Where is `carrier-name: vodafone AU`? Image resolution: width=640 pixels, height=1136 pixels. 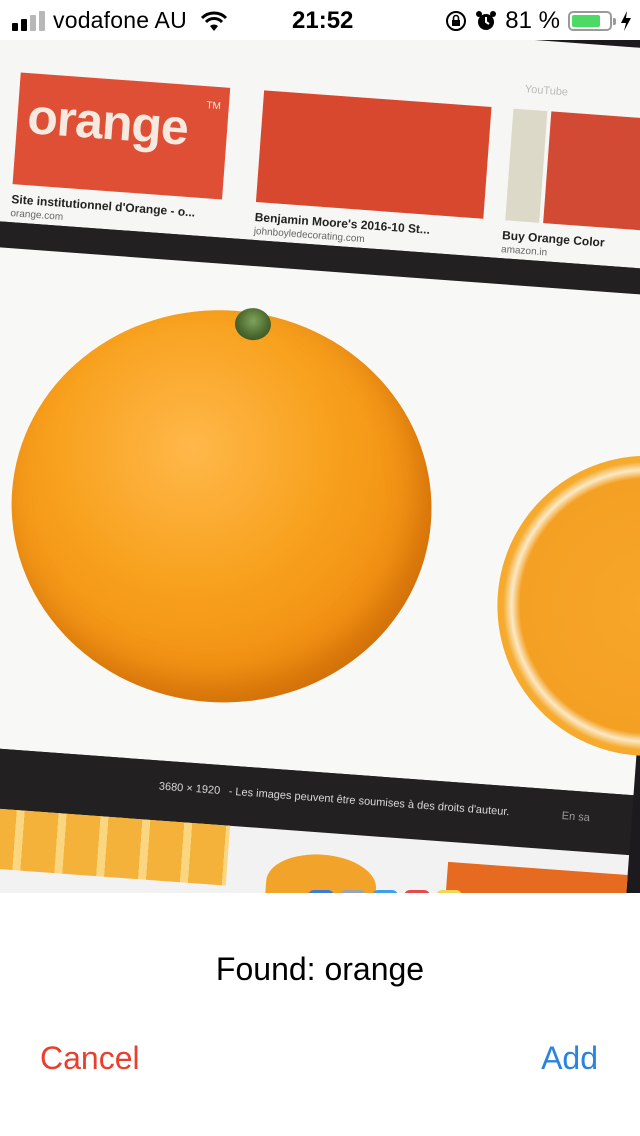 carrier-name: vodafone AU is located at coordinates (120, 20).